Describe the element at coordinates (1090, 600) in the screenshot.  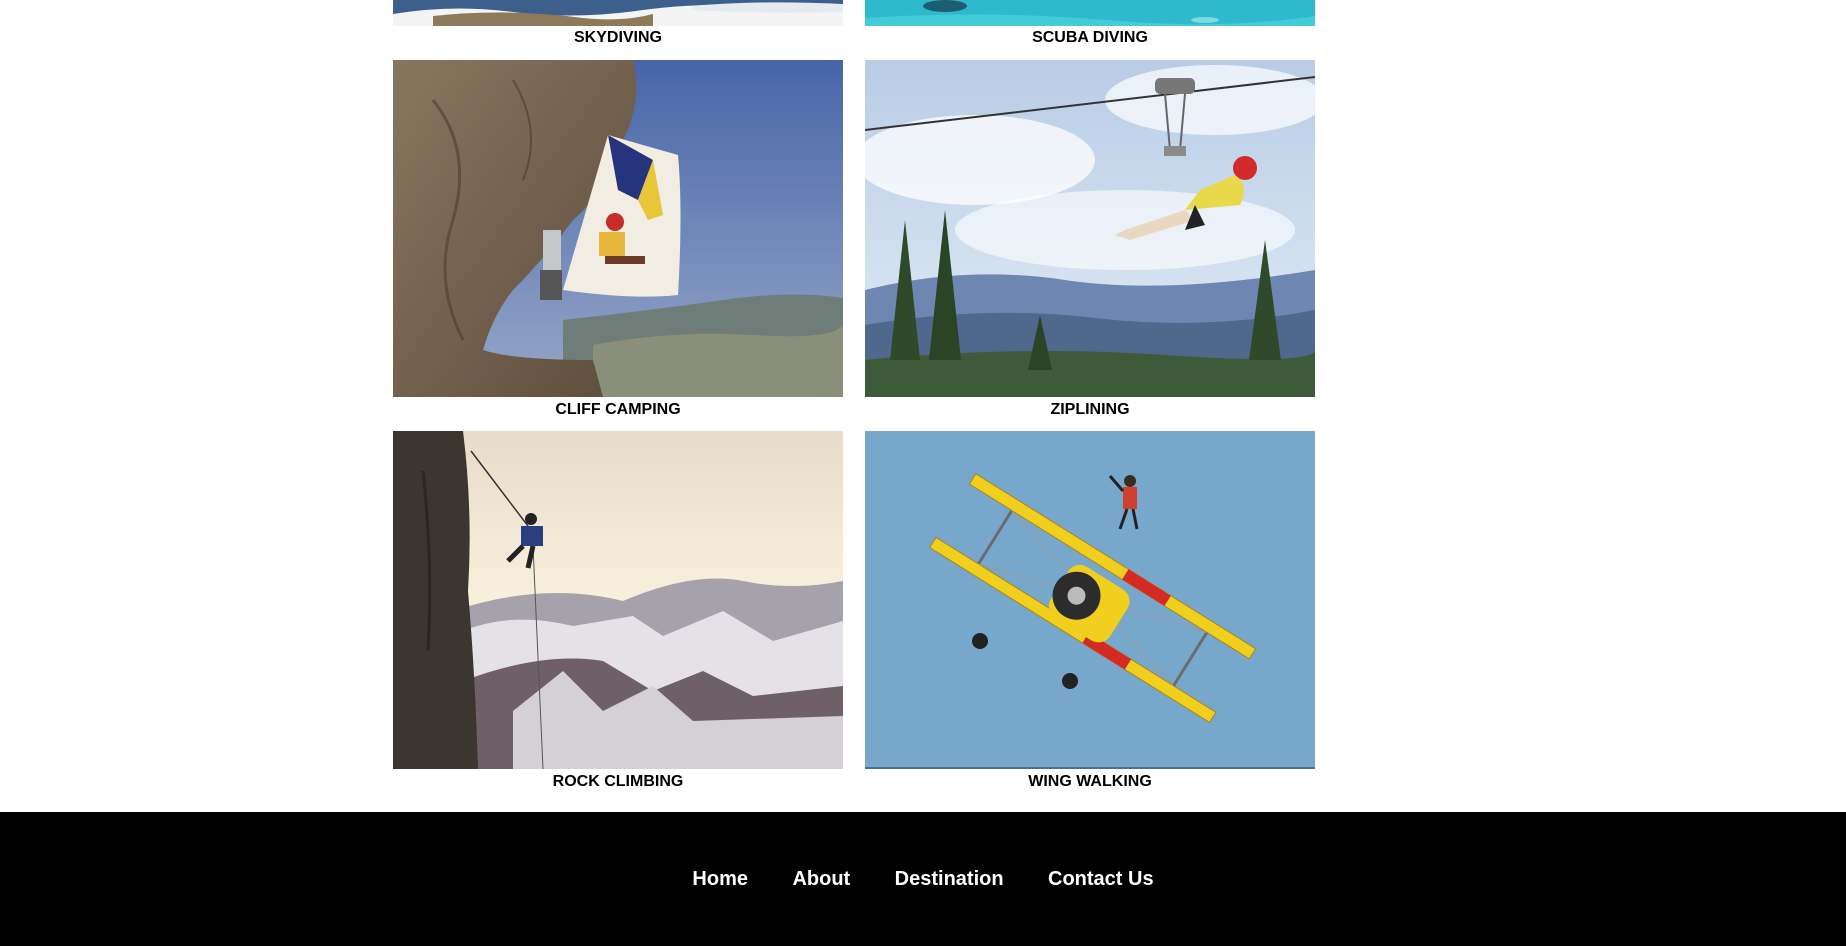
I see `wing-walking-photo` at that location.